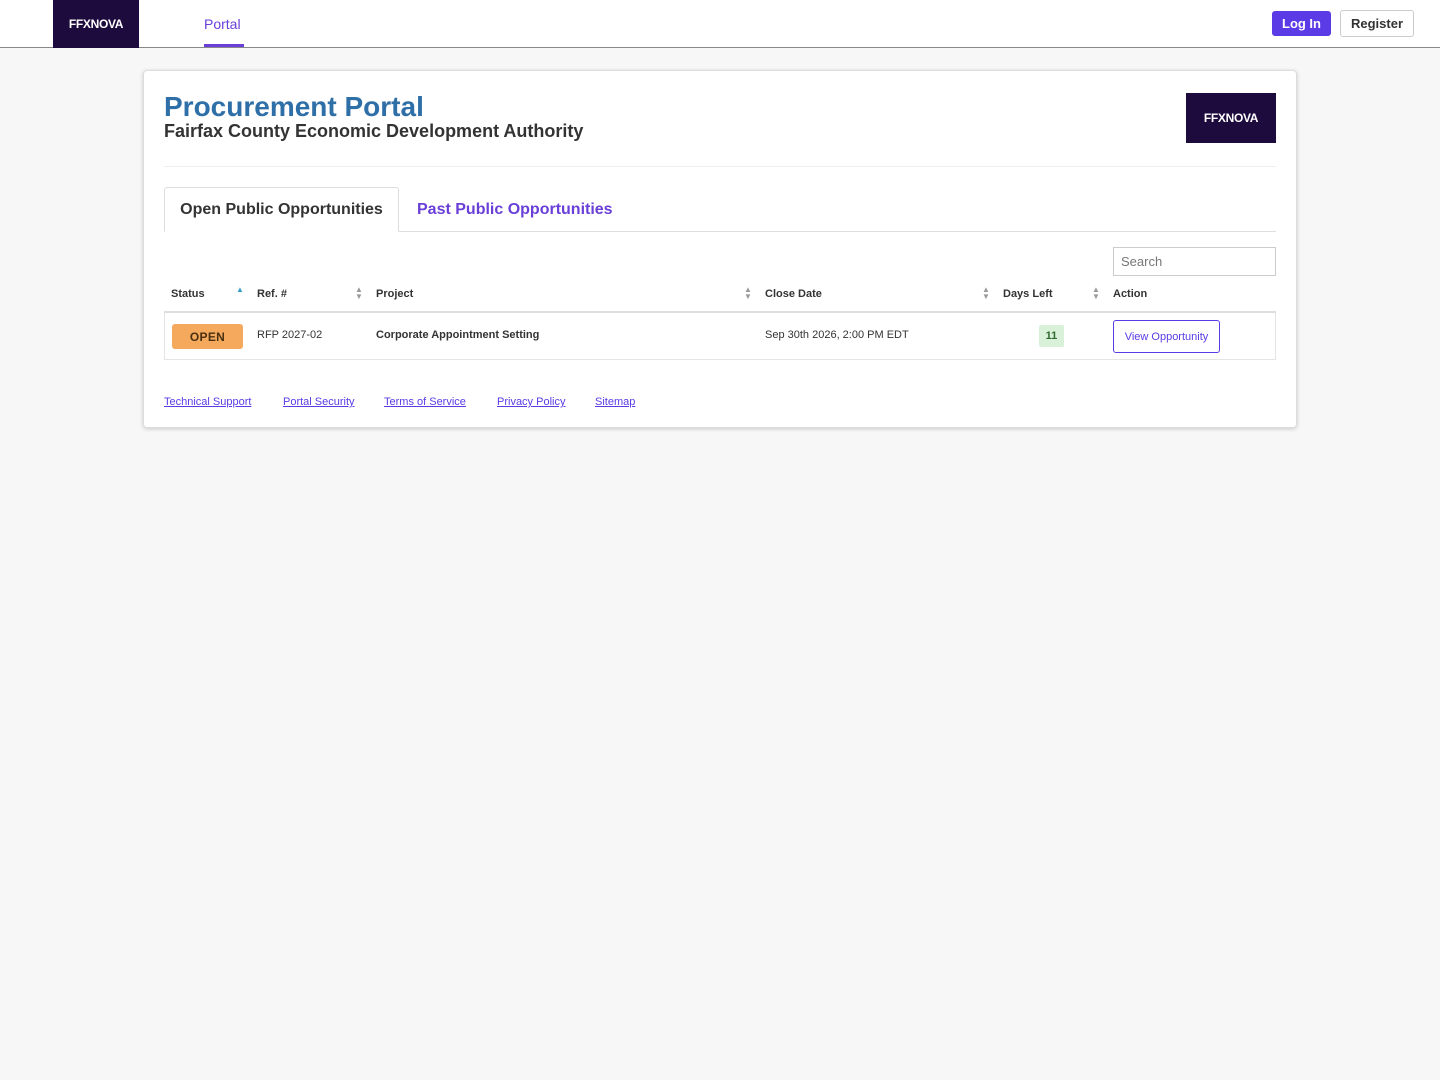 Image resolution: width=1440 pixels, height=1080 pixels. Describe the element at coordinates (458, 335) in the screenshot. I see `project-name: Corporate Appointment Setting` at that location.